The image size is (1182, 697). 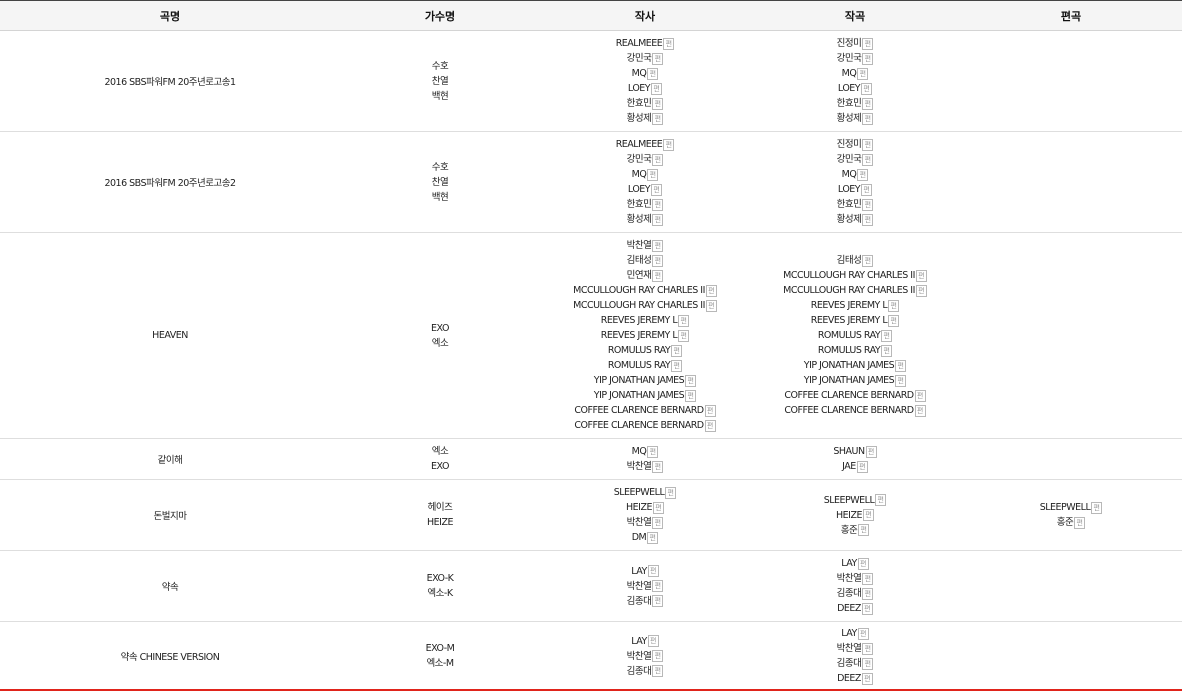 I want to click on composer-name: 강민국, so click(x=849, y=159).